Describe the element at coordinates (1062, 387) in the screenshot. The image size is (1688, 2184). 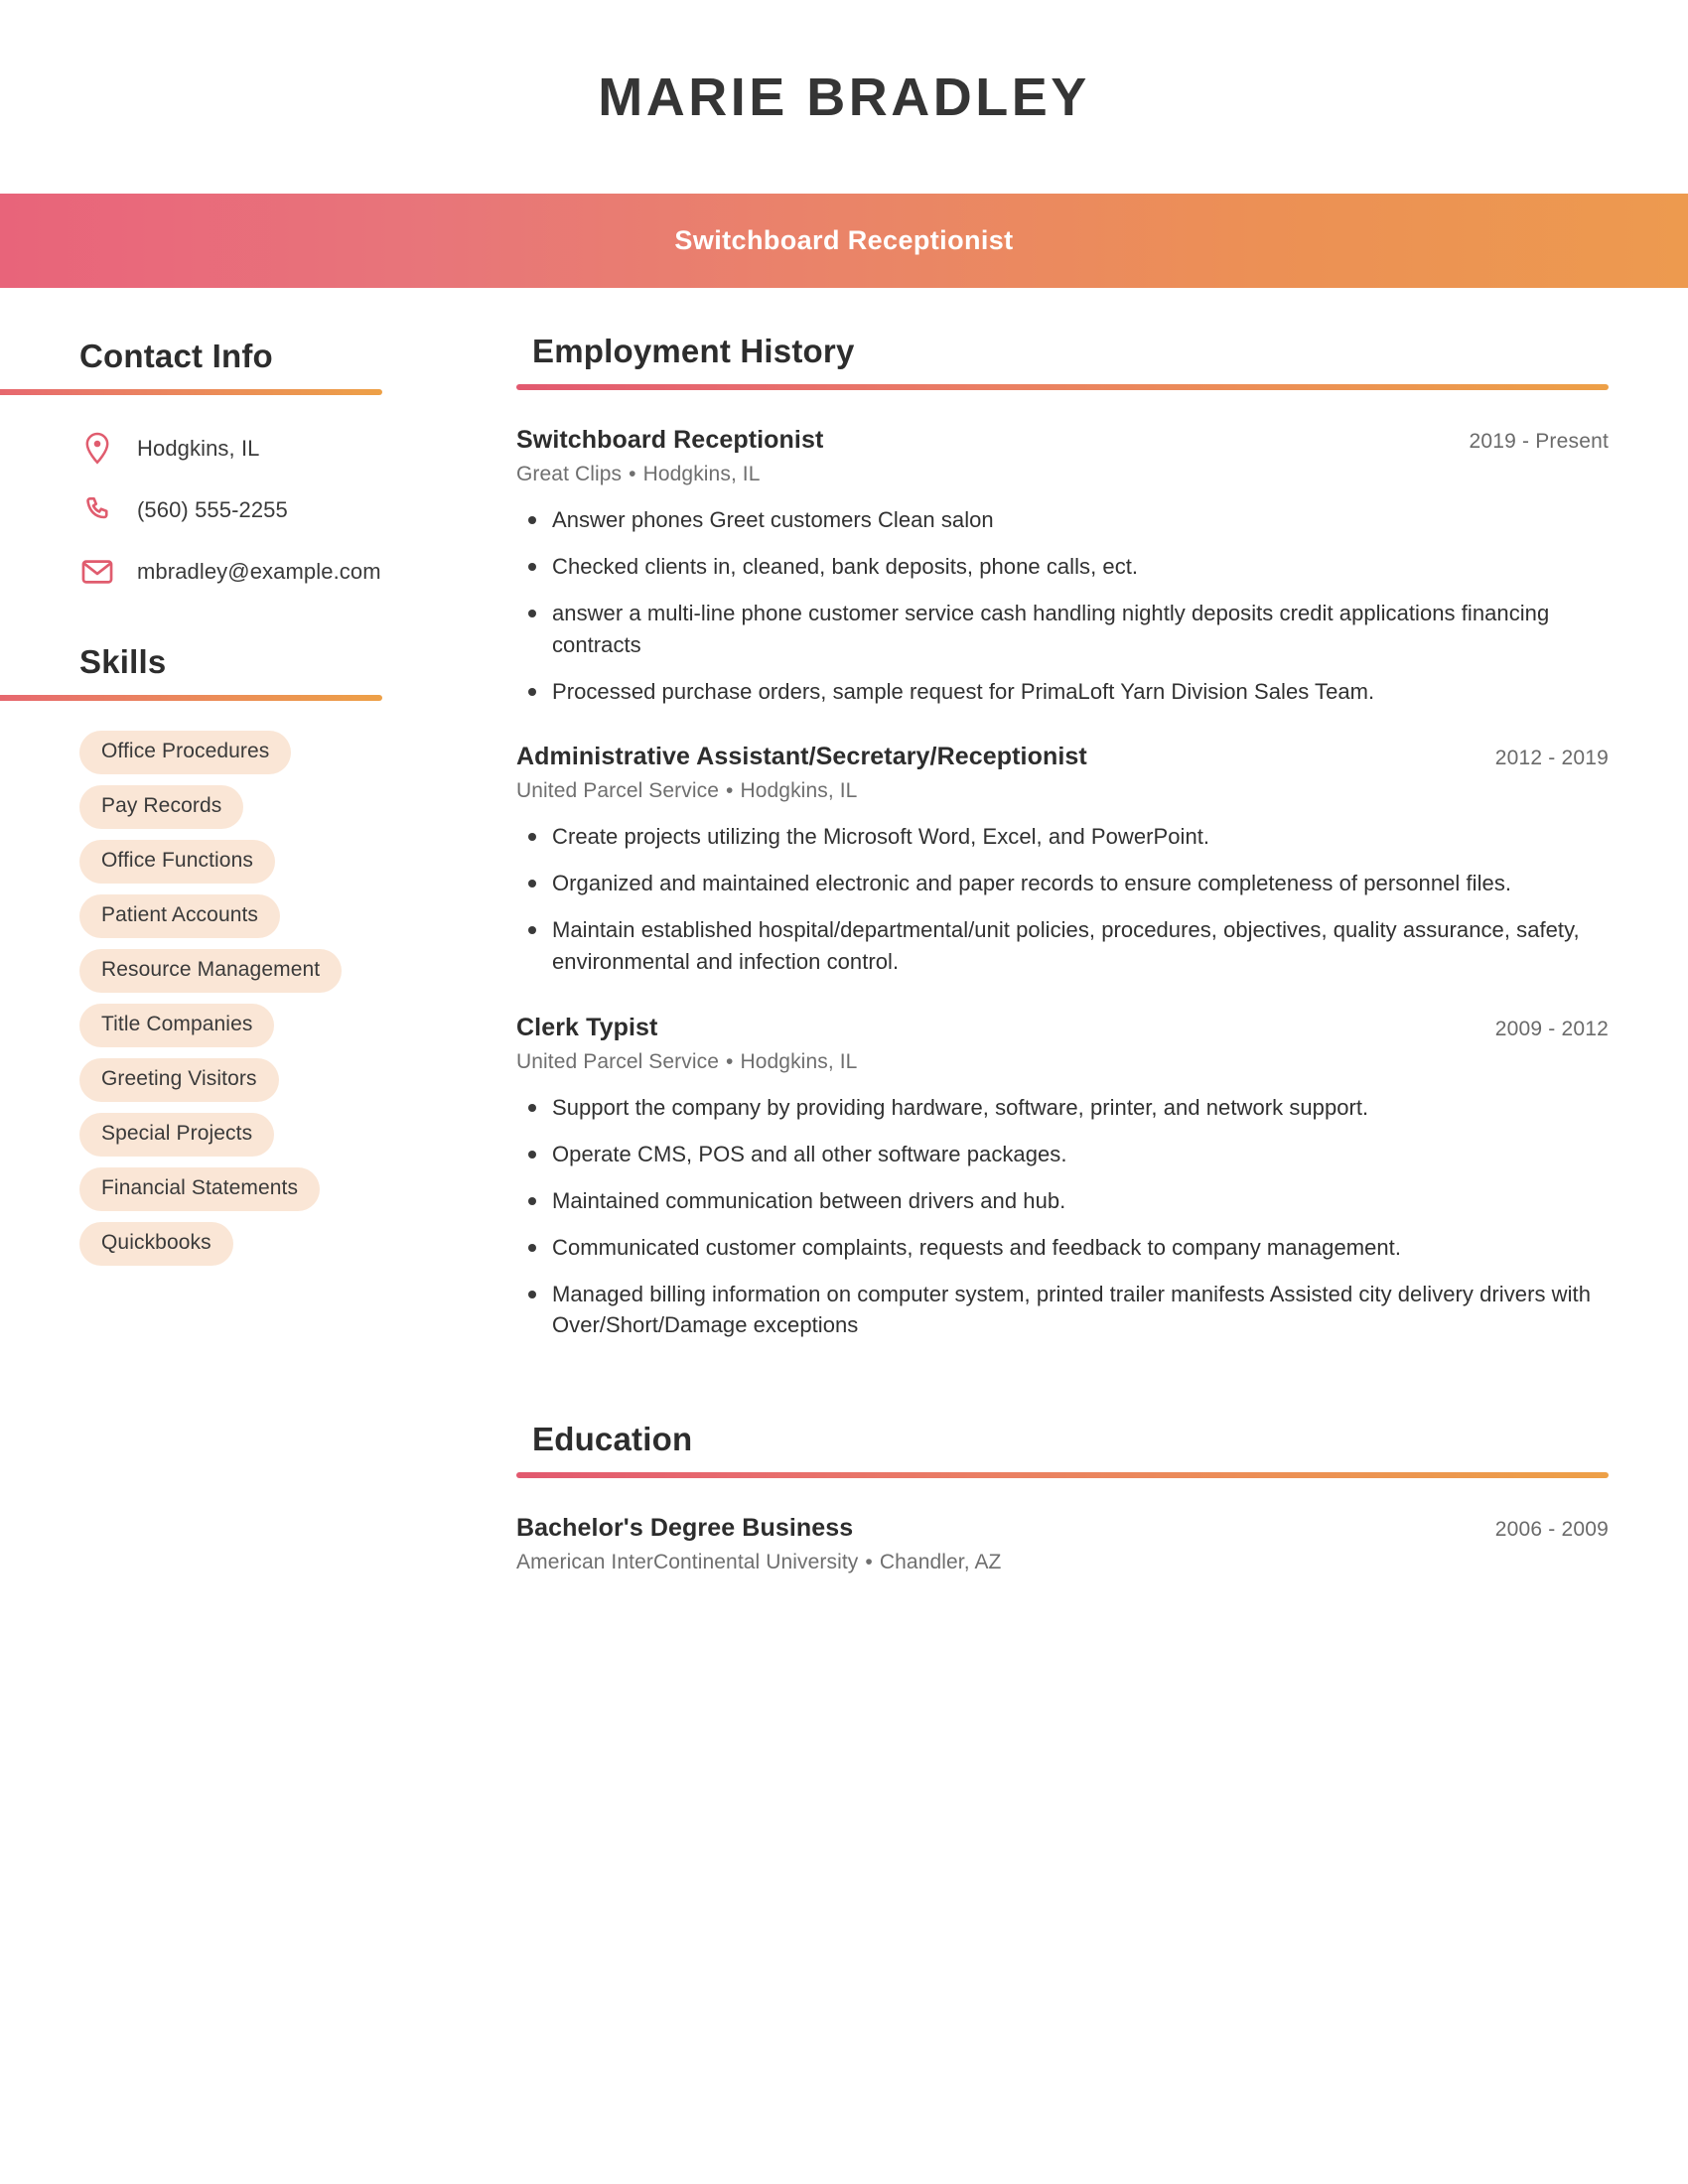
I see `employment-divider` at that location.